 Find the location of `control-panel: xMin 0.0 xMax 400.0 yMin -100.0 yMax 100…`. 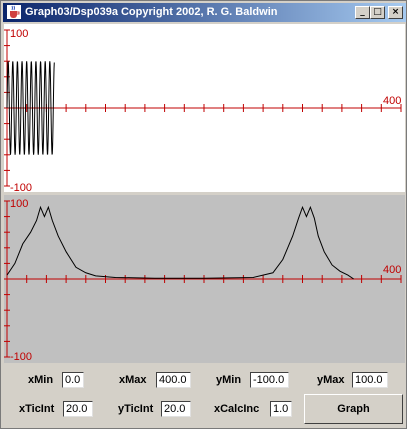

control-panel: xMin 0.0 xMax 400.0 yMin -100.0 yMax 100… is located at coordinates (204, 395).